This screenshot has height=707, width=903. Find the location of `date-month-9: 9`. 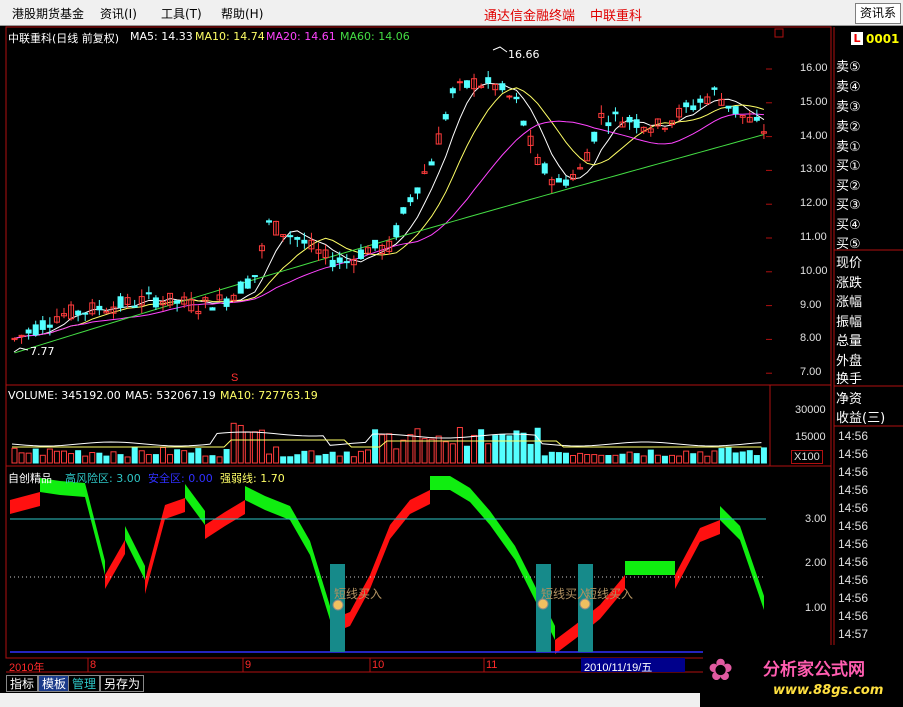

date-month-9: 9 is located at coordinates (248, 665).